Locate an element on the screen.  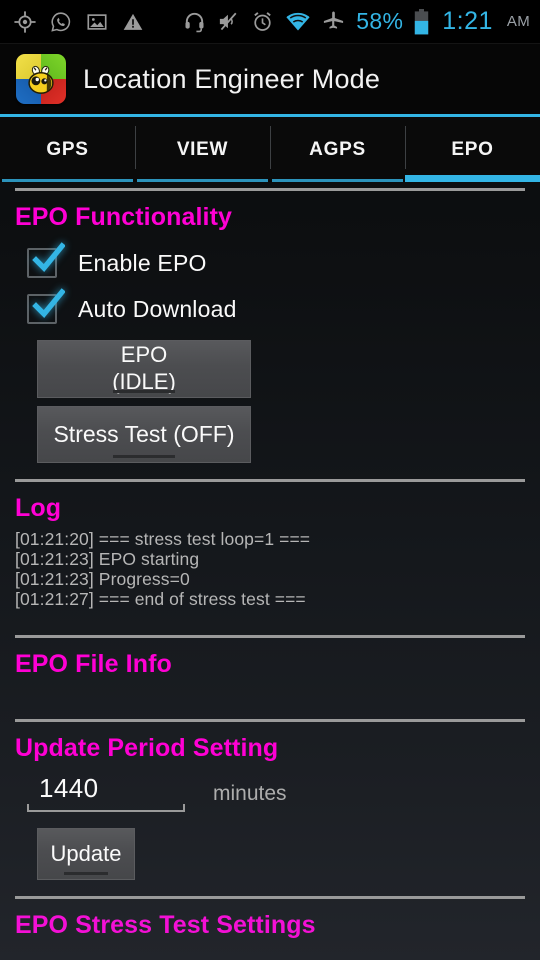
tab-gps: GPS is located at coordinates (67, 149).